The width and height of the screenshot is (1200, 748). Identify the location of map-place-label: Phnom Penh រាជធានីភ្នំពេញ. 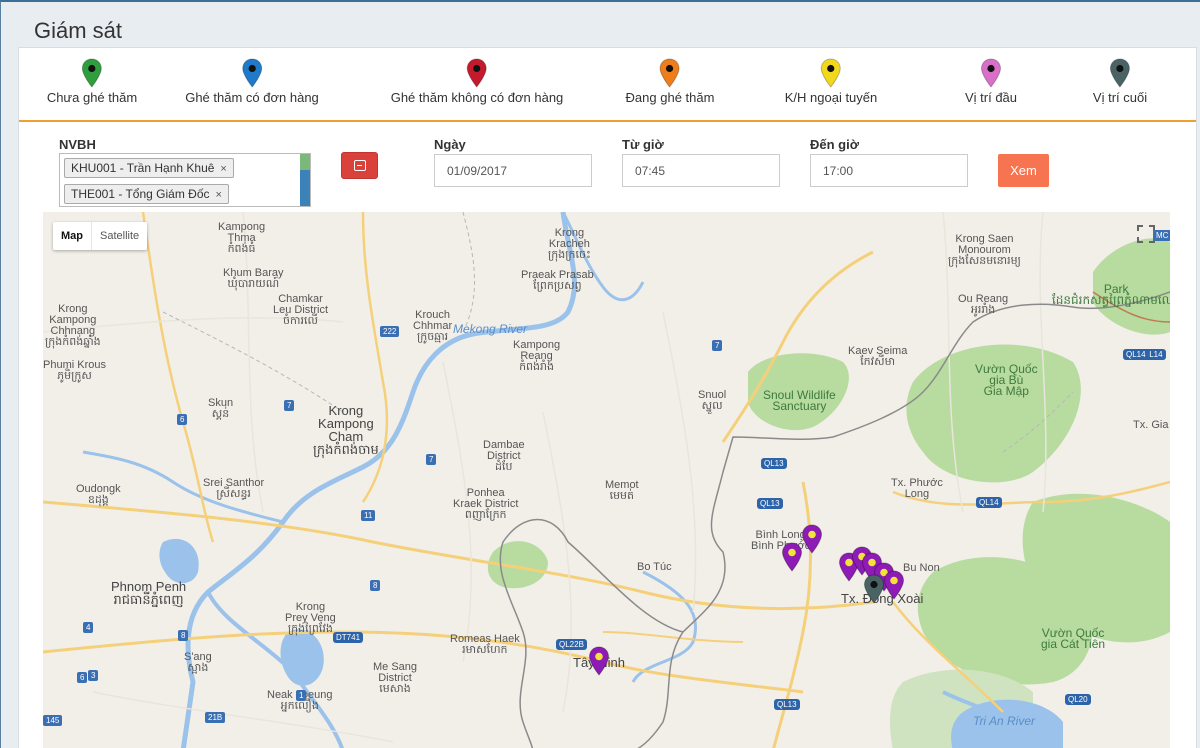
(149, 593).